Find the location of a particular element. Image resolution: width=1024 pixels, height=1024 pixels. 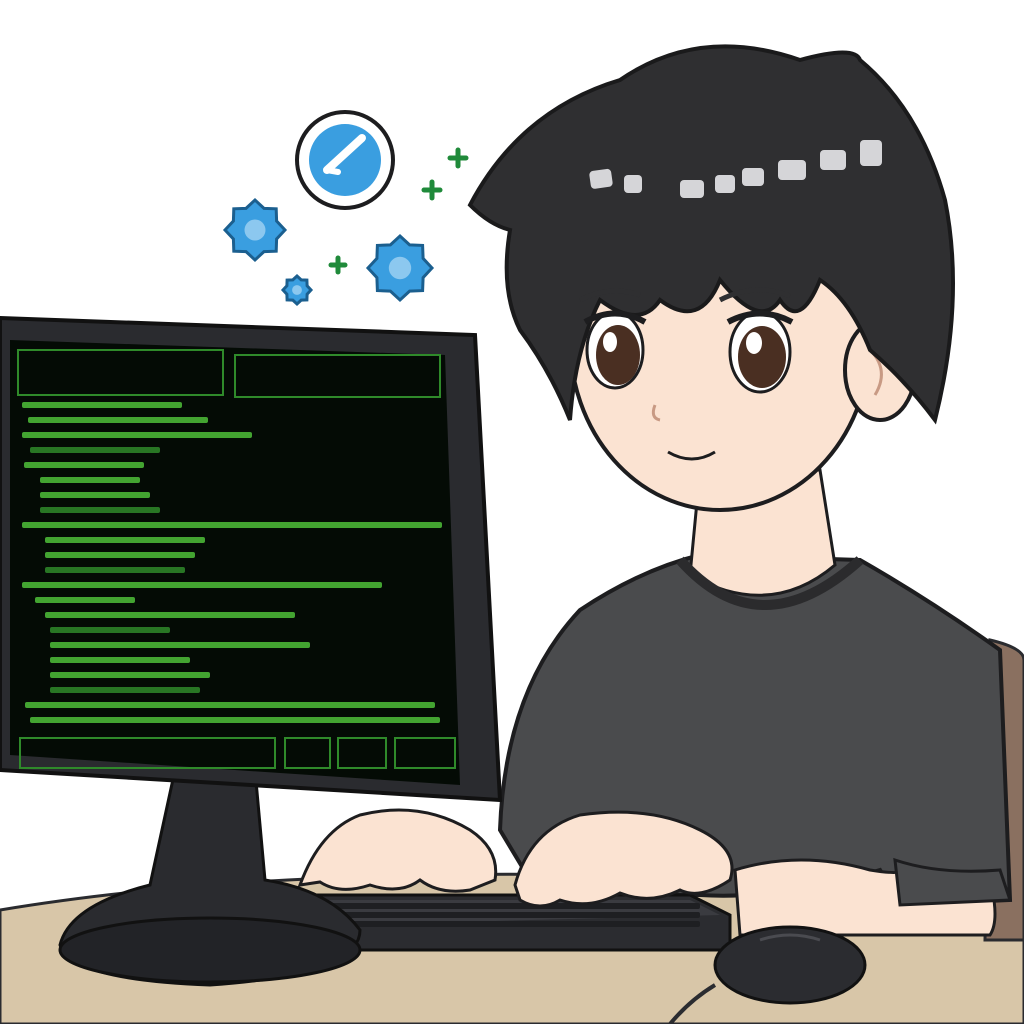

monitor-base is located at coordinates (210, 950).